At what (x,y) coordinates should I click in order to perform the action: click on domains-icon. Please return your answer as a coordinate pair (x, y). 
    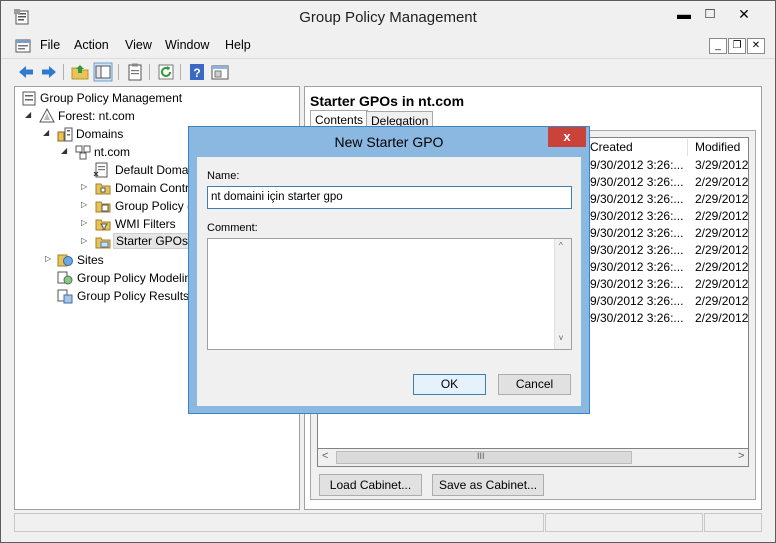
    Looking at the image, I should click on (65, 134).